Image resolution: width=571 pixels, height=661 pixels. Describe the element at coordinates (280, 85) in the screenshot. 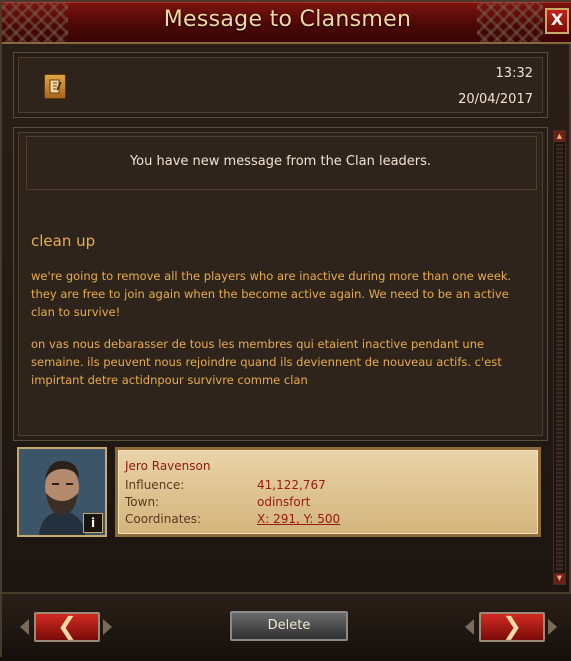

I see `message-header: 13:32 20/04/2017` at that location.